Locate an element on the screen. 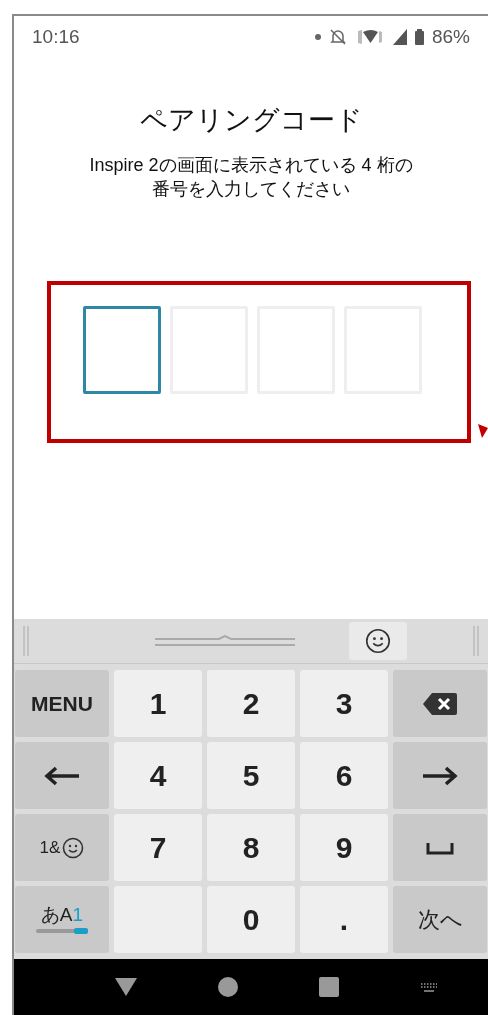  keyboard-key: 2 is located at coordinates (251, 703).